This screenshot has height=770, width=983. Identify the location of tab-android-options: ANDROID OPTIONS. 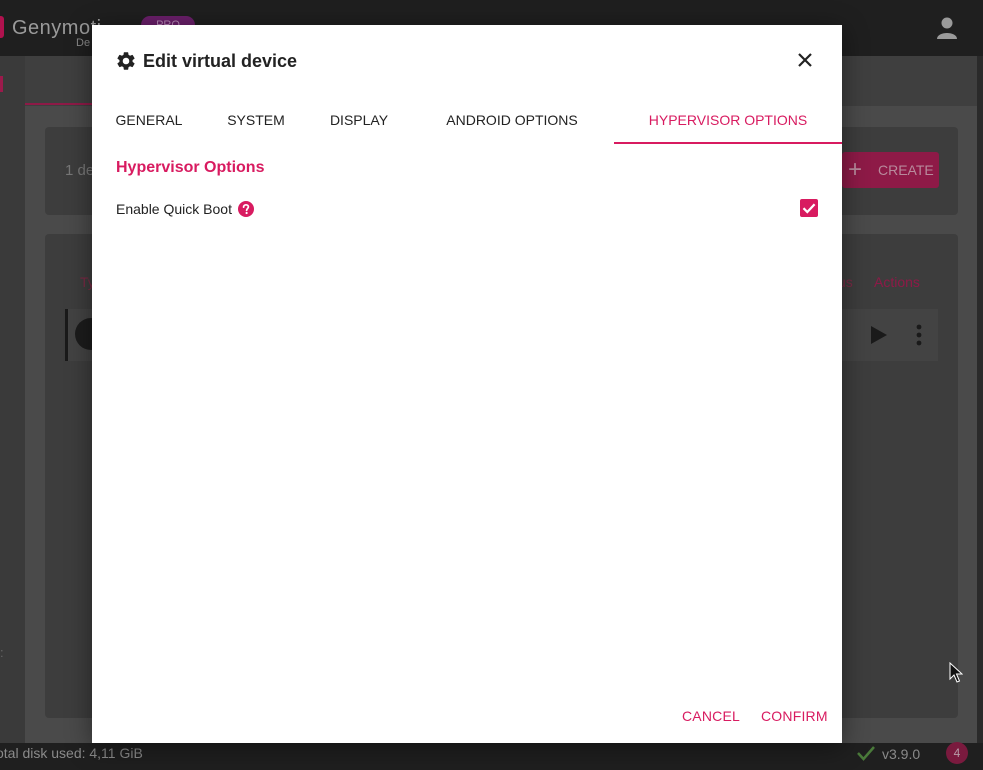
(512, 122).